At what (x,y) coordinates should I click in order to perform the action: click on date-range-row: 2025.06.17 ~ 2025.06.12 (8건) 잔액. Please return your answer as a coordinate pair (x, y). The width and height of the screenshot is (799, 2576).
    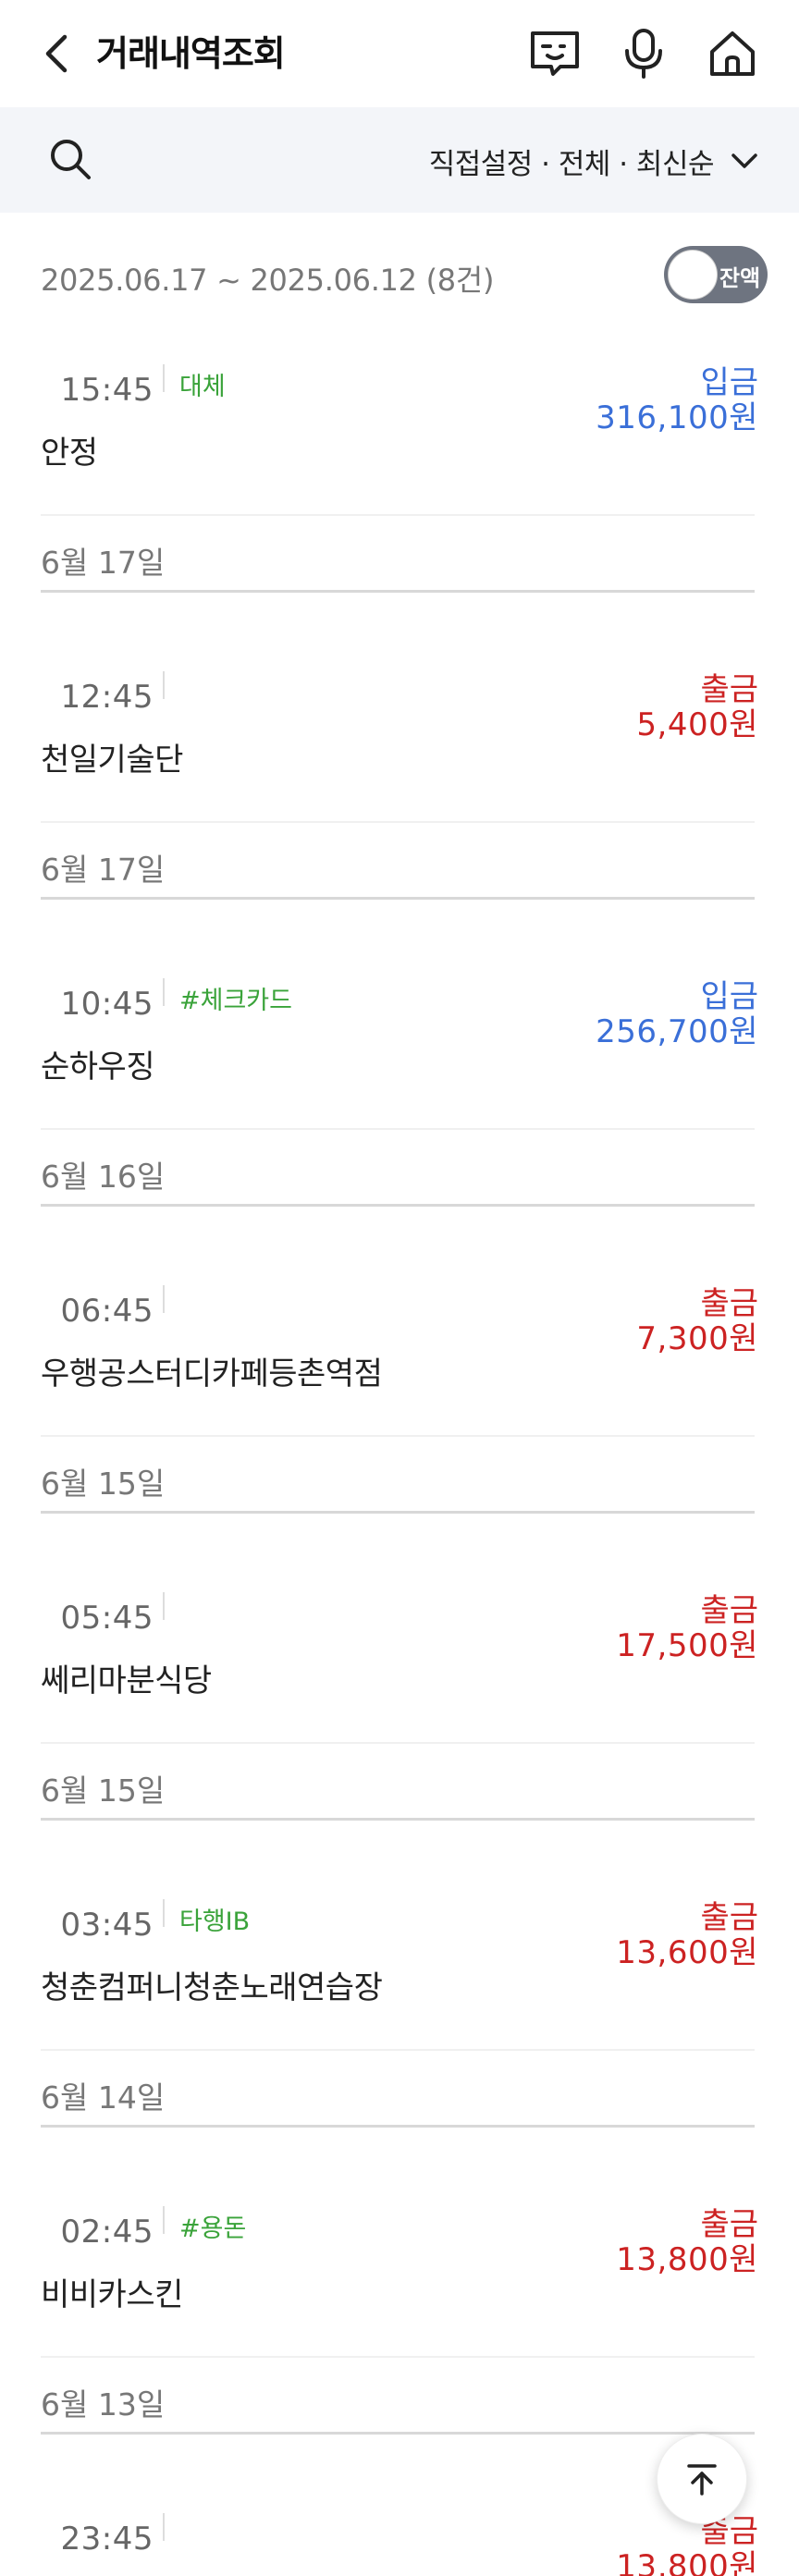
    Looking at the image, I should click on (399, 278).